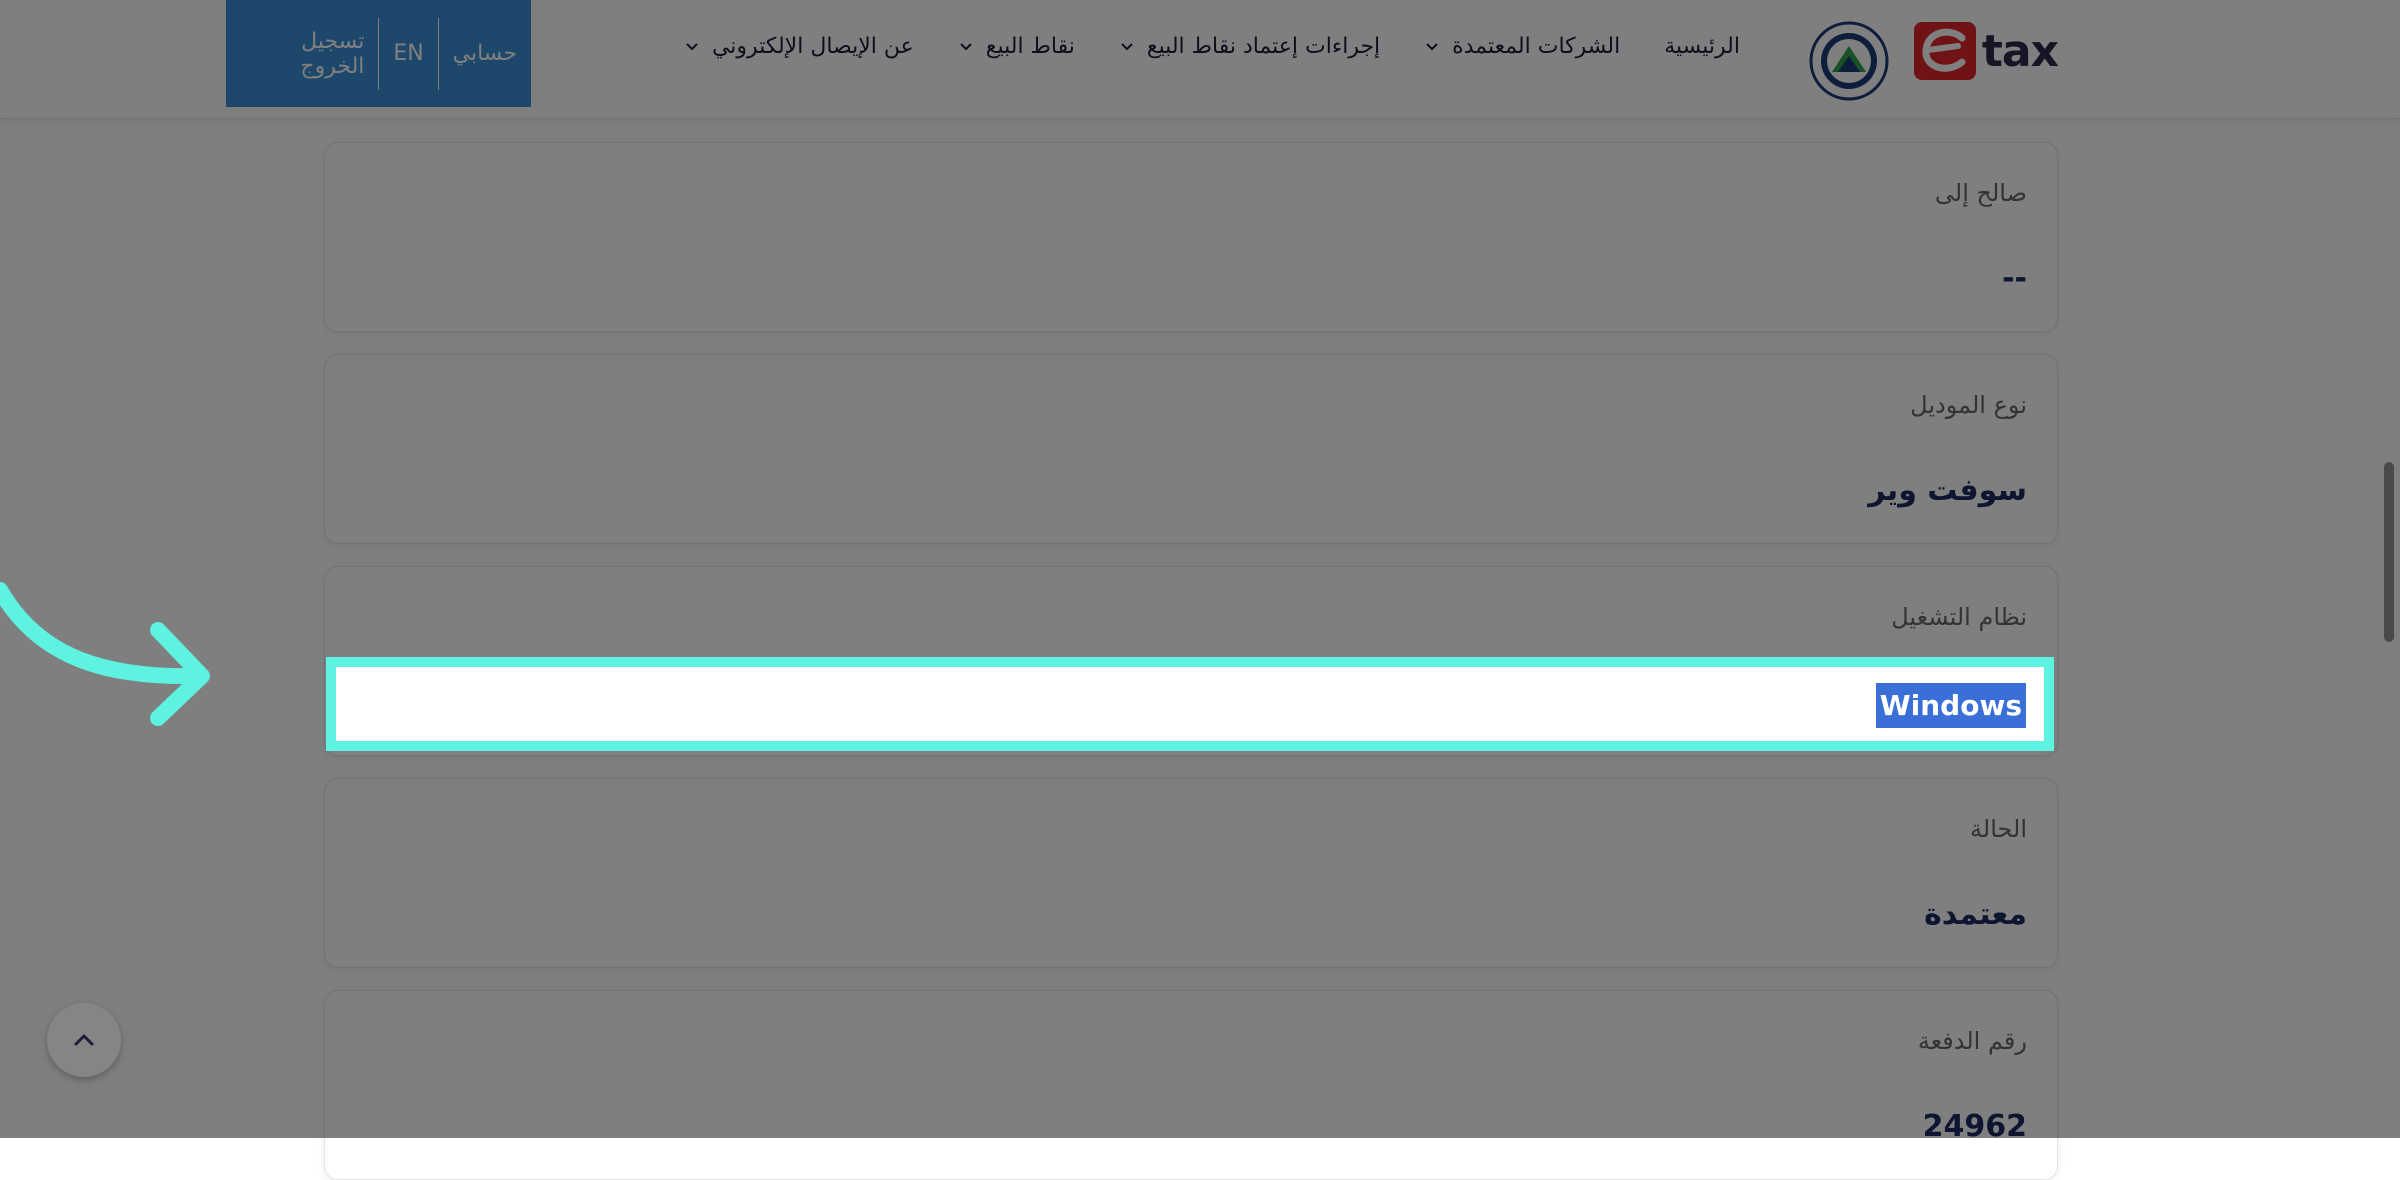 This screenshot has width=2400, height=1180. I want to click on nav-certified-companies: الشركات المعتمدة, so click(1522, 46).